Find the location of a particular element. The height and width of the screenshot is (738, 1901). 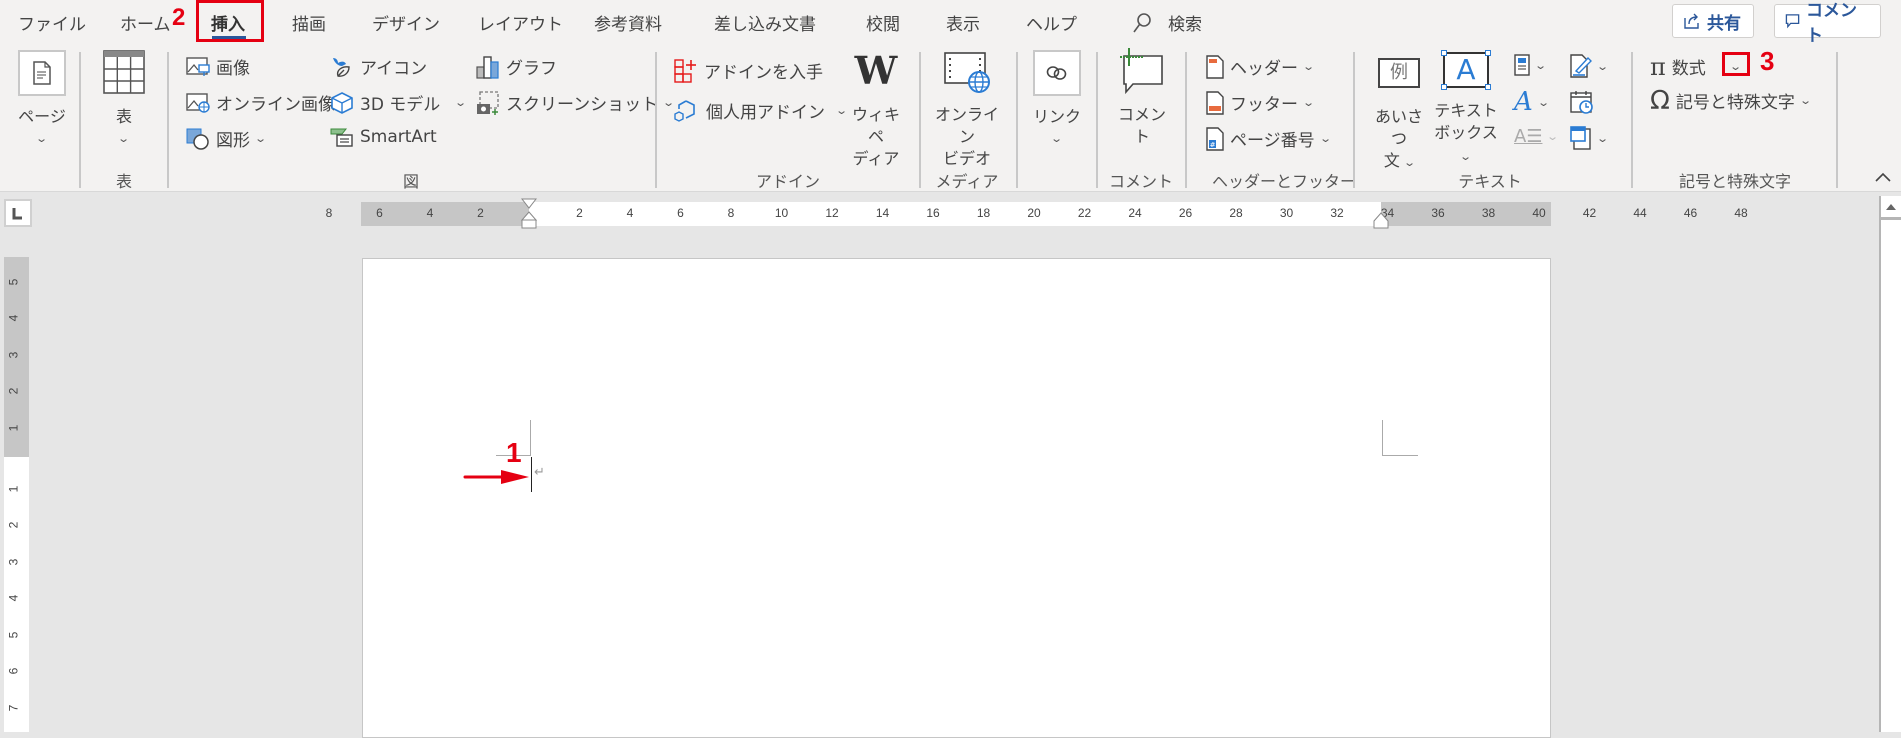

tab-help: ヘルプ is located at coordinates (1051, 22).